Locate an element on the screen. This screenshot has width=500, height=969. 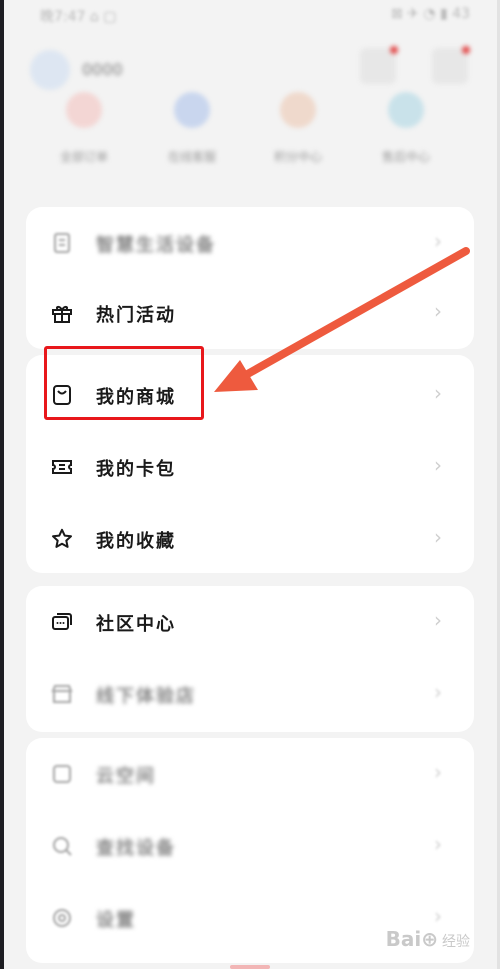
watermark-sub: 经验 is located at coordinates (456, 942).